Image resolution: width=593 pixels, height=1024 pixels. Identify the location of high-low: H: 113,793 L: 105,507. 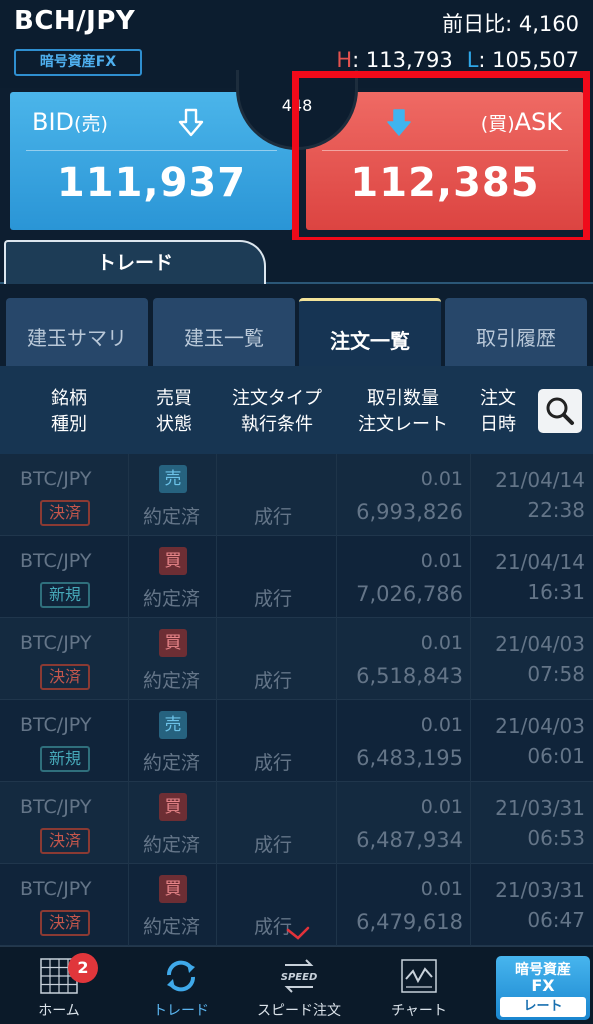
(457, 60).